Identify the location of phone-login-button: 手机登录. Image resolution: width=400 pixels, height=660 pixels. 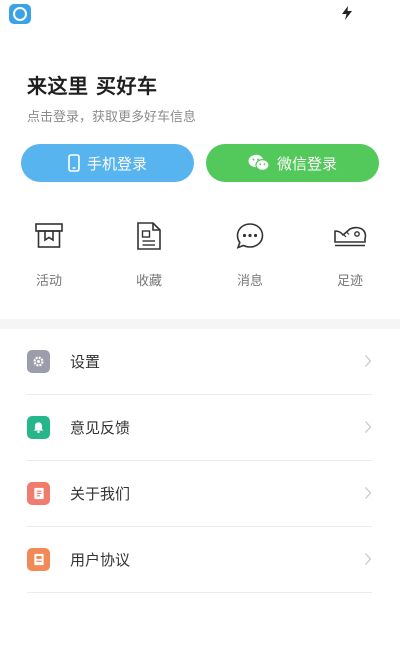
(107, 163).